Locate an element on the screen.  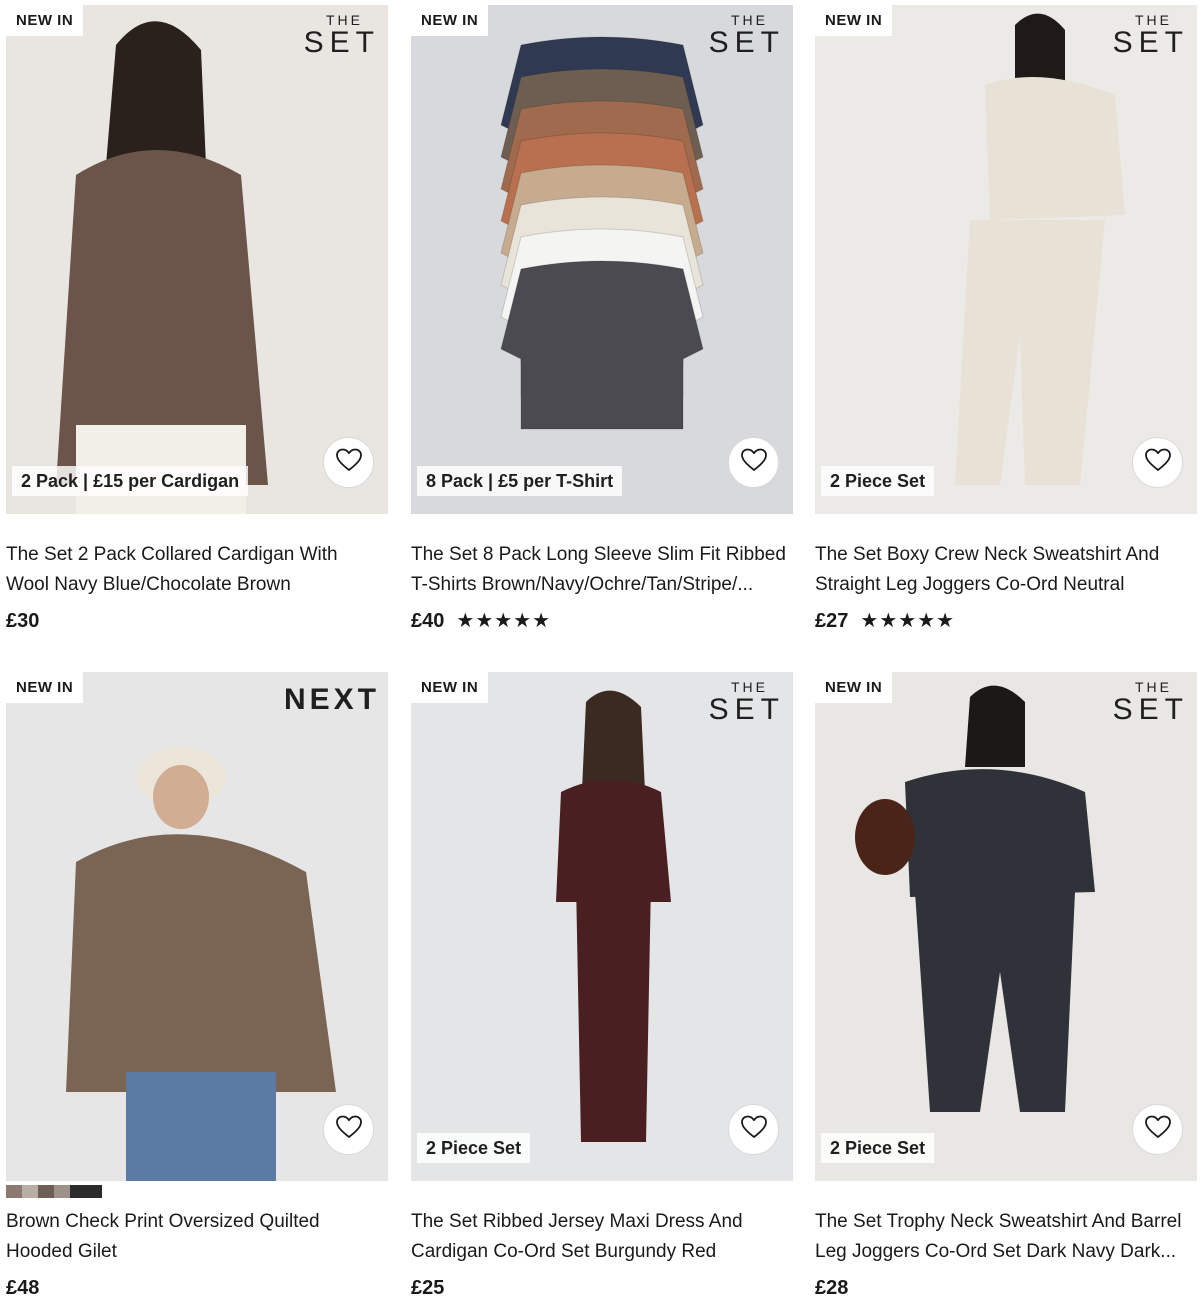
product-price: £28 is located at coordinates (832, 1287).